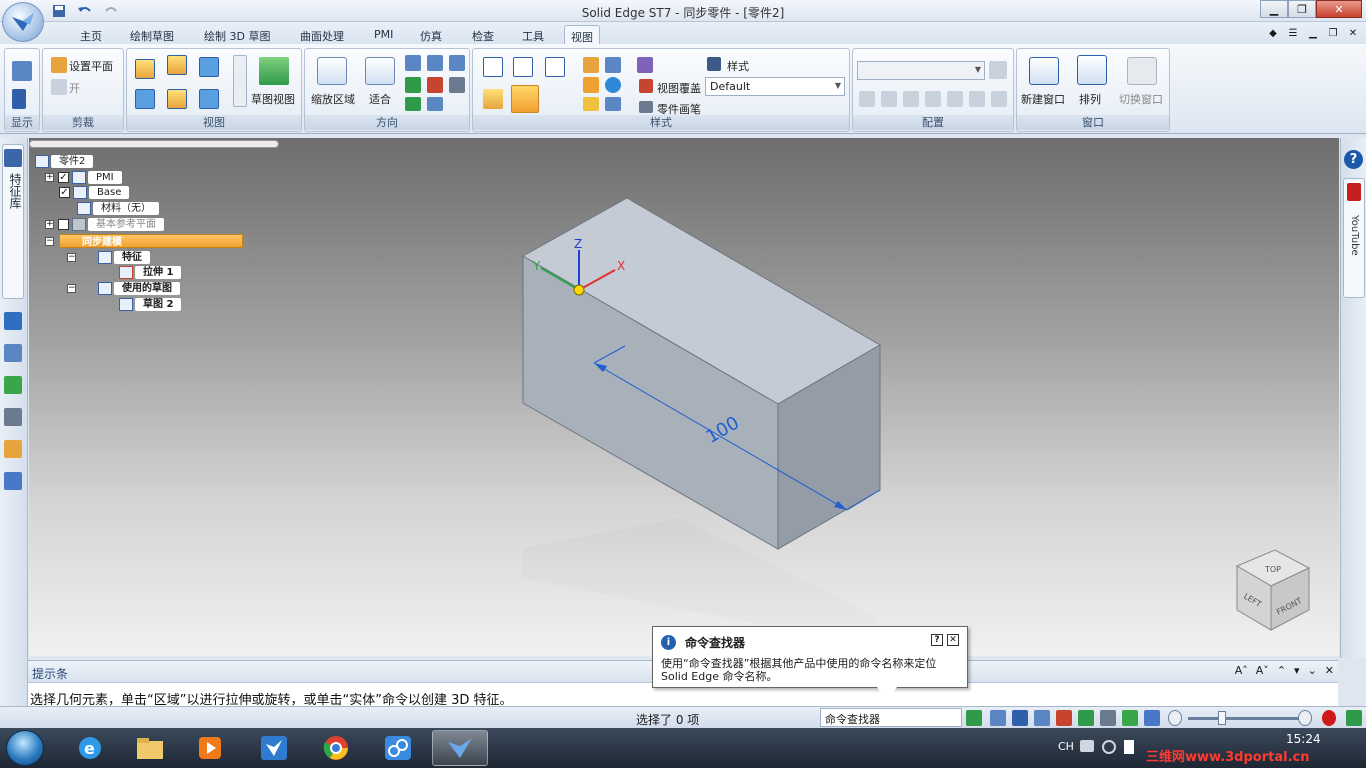 Image resolution: width=1366 pixels, height=768 pixels. I want to click on tab-pmi: PMI, so click(383, 34).